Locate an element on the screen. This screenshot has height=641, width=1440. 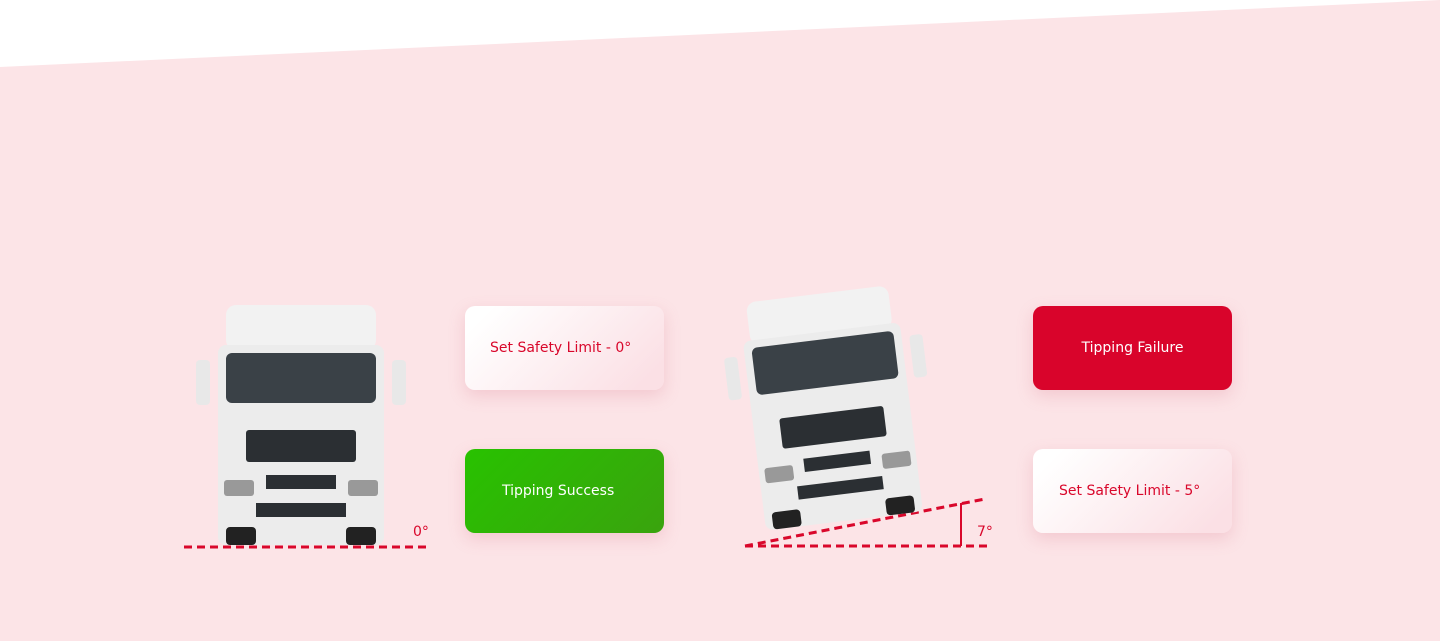
truck-tilted-image is located at coordinates (830, 407).